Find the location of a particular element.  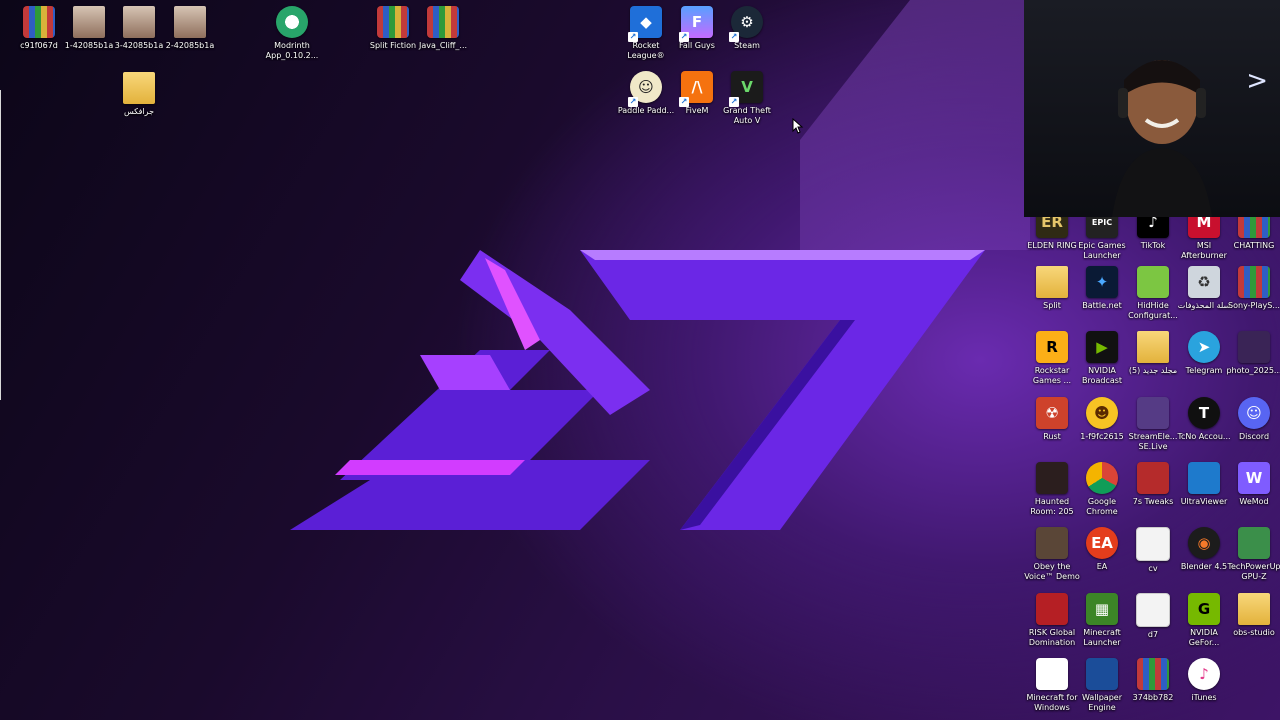

recycle-bin-icon: ♻ is located at coordinates (1204, 282).